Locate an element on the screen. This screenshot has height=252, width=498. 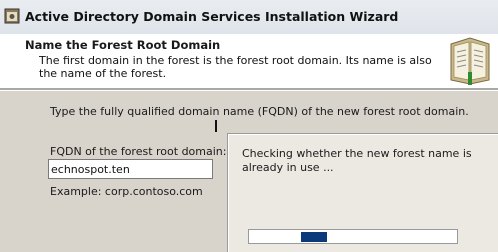
wizard-window-icon is located at coordinates (12, 16).